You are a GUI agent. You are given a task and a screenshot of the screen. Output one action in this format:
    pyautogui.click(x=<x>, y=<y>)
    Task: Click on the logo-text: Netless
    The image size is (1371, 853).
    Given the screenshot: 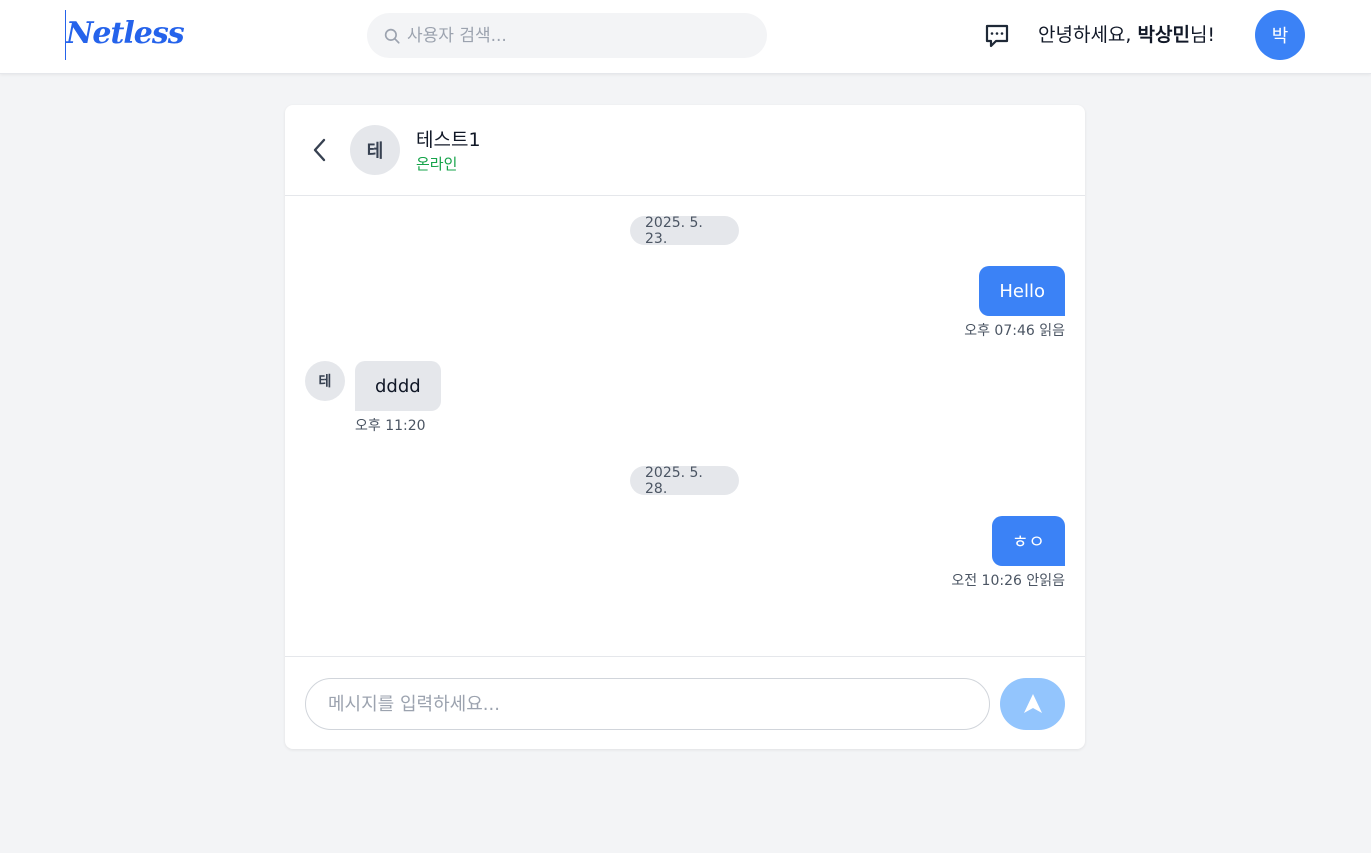 What is the action you would take?
    pyautogui.click(x=125, y=33)
    